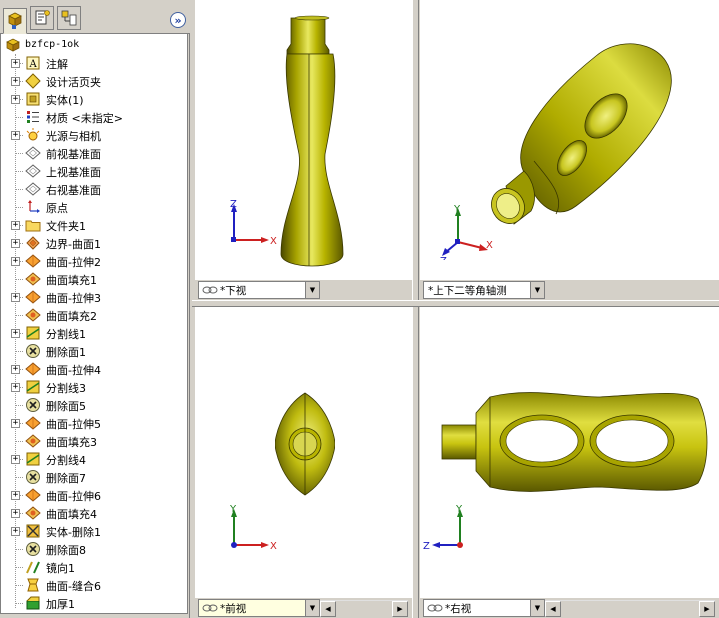 The image size is (719, 618). I want to click on panel-tab-bar: », so click(95, 17).